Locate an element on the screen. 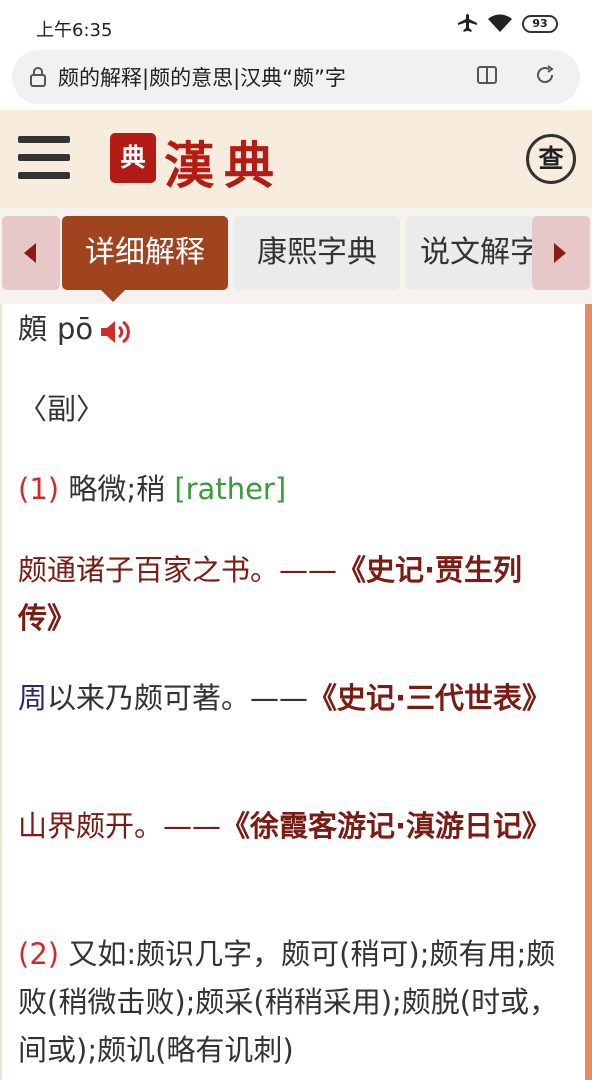 Image resolution: width=592 pixels, height=1080 pixels. example-text: 山界颇开。—— is located at coordinates (120, 826).